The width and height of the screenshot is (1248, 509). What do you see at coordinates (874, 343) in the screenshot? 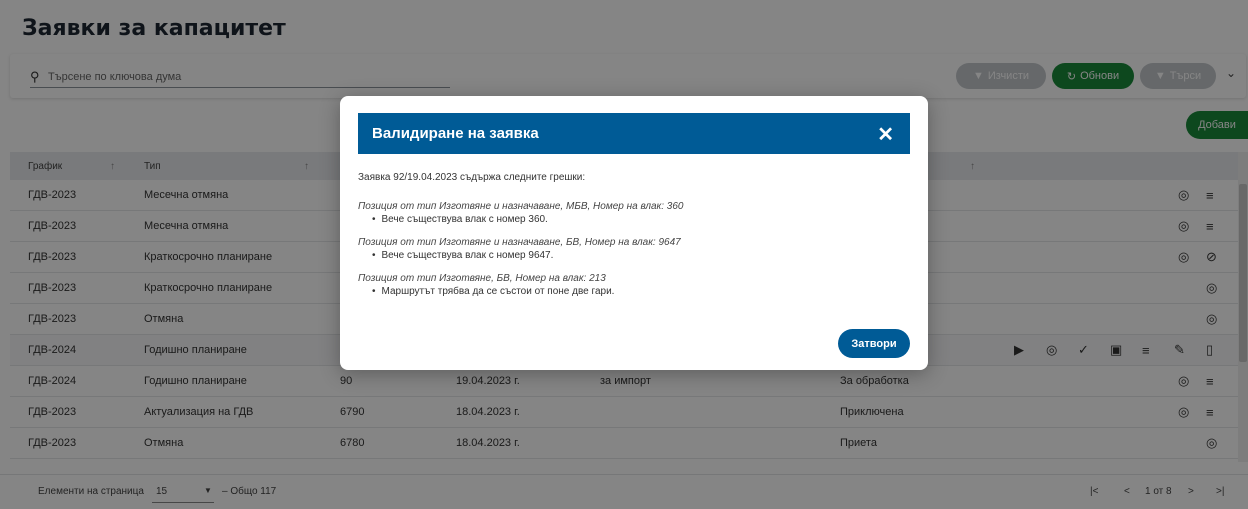
I see `close-button: Затвори` at bounding box center [874, 343].